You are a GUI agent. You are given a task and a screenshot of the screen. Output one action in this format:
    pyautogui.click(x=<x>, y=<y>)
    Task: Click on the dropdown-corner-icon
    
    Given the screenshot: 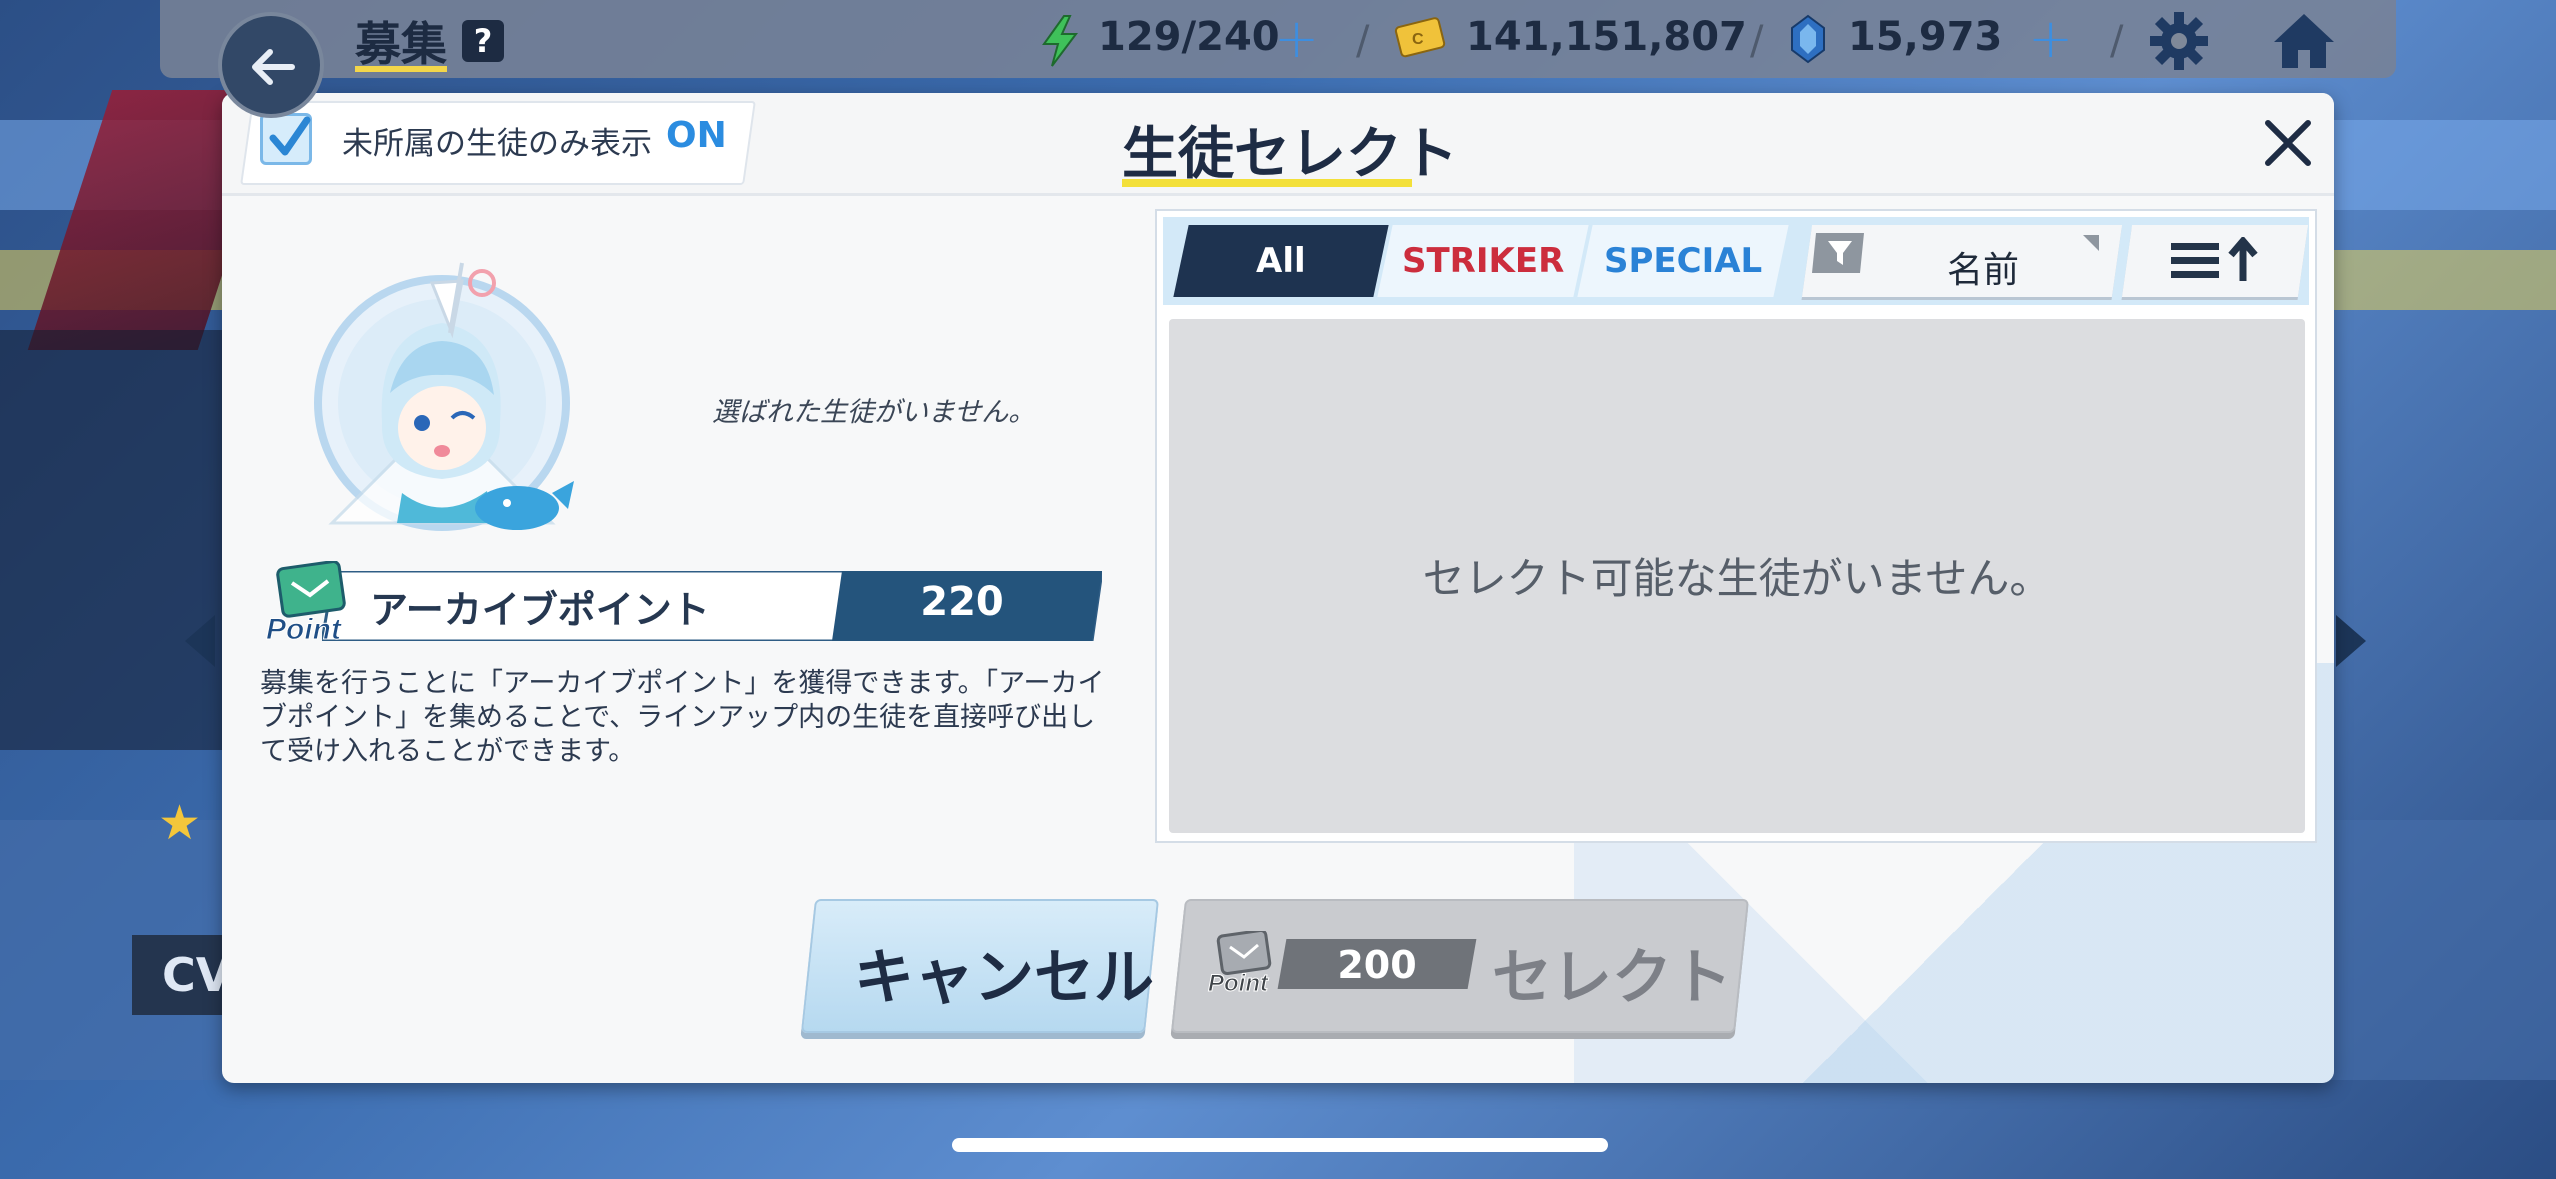 What is the action you would take?
    pyautogui.click(x=2091, y=243)
    